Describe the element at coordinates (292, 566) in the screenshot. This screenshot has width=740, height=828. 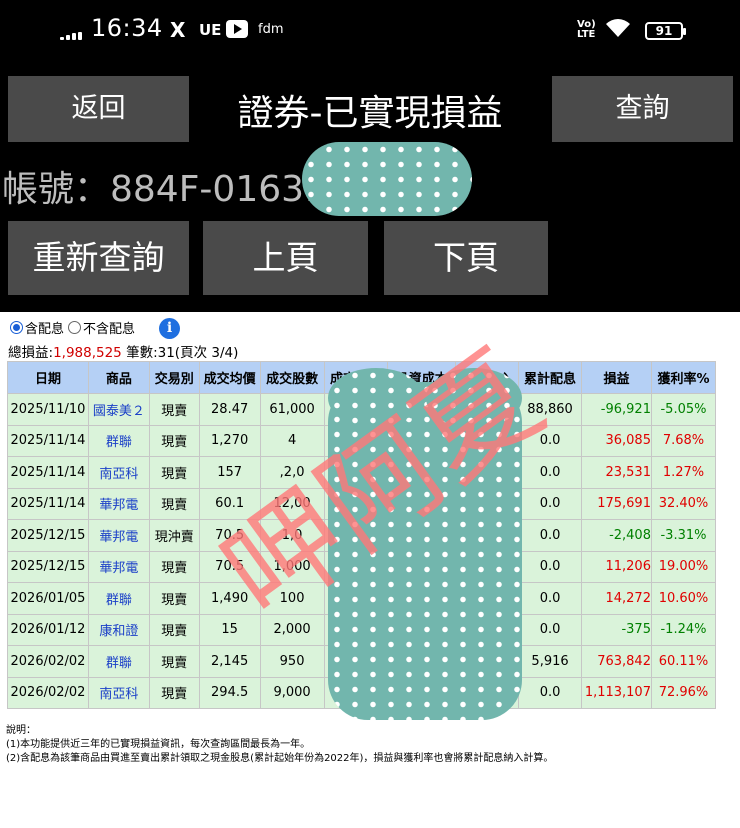
I see `shares-cell: 1,000` at that location.